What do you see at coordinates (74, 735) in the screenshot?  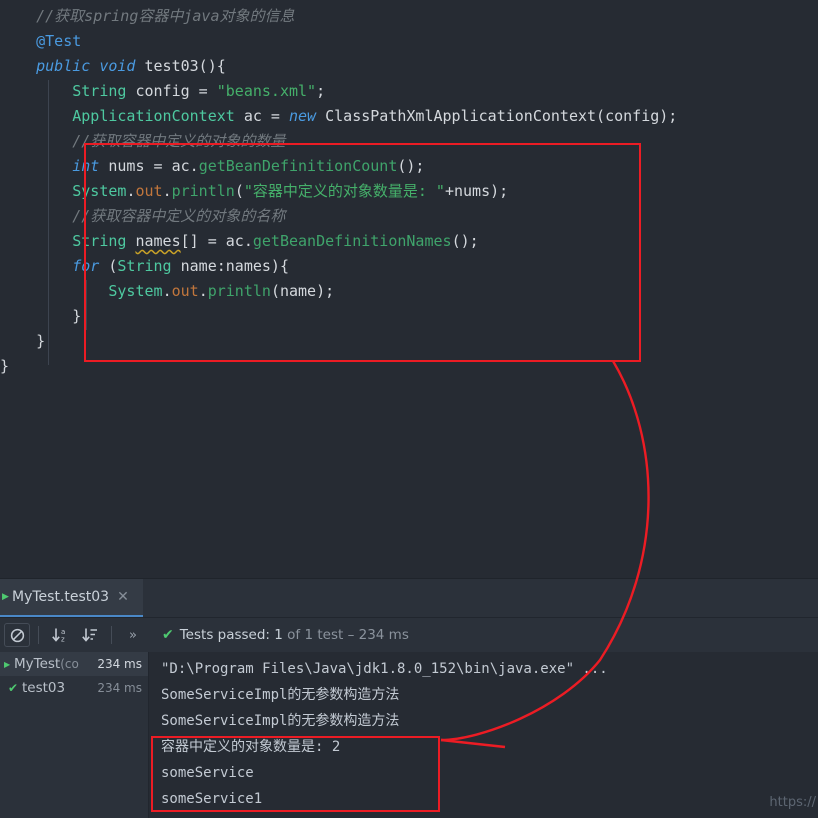 I see `test-tree: ▶ MyTest (co 234 ms ✔ test03 234 ms` at bounding box center [74, 735].